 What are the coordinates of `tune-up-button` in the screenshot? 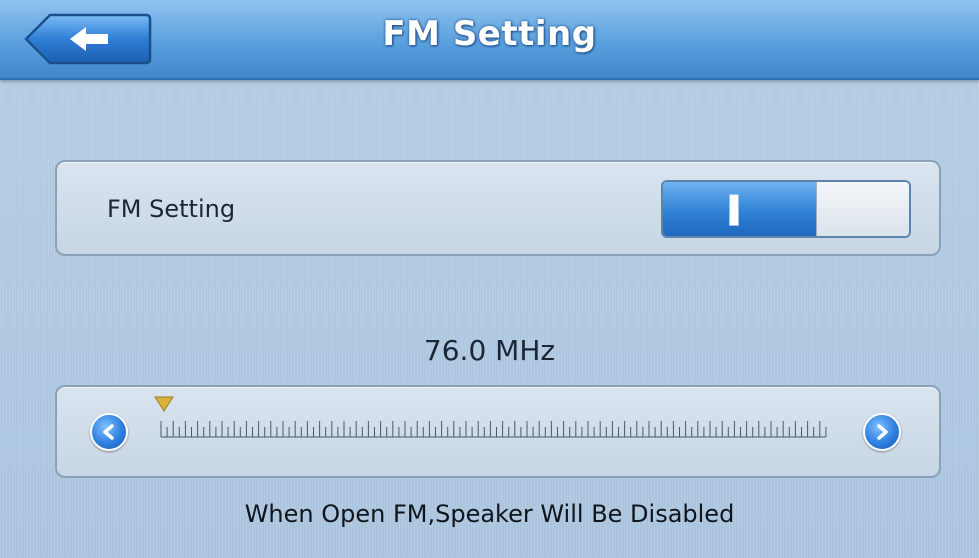 It's located at (882, 432).